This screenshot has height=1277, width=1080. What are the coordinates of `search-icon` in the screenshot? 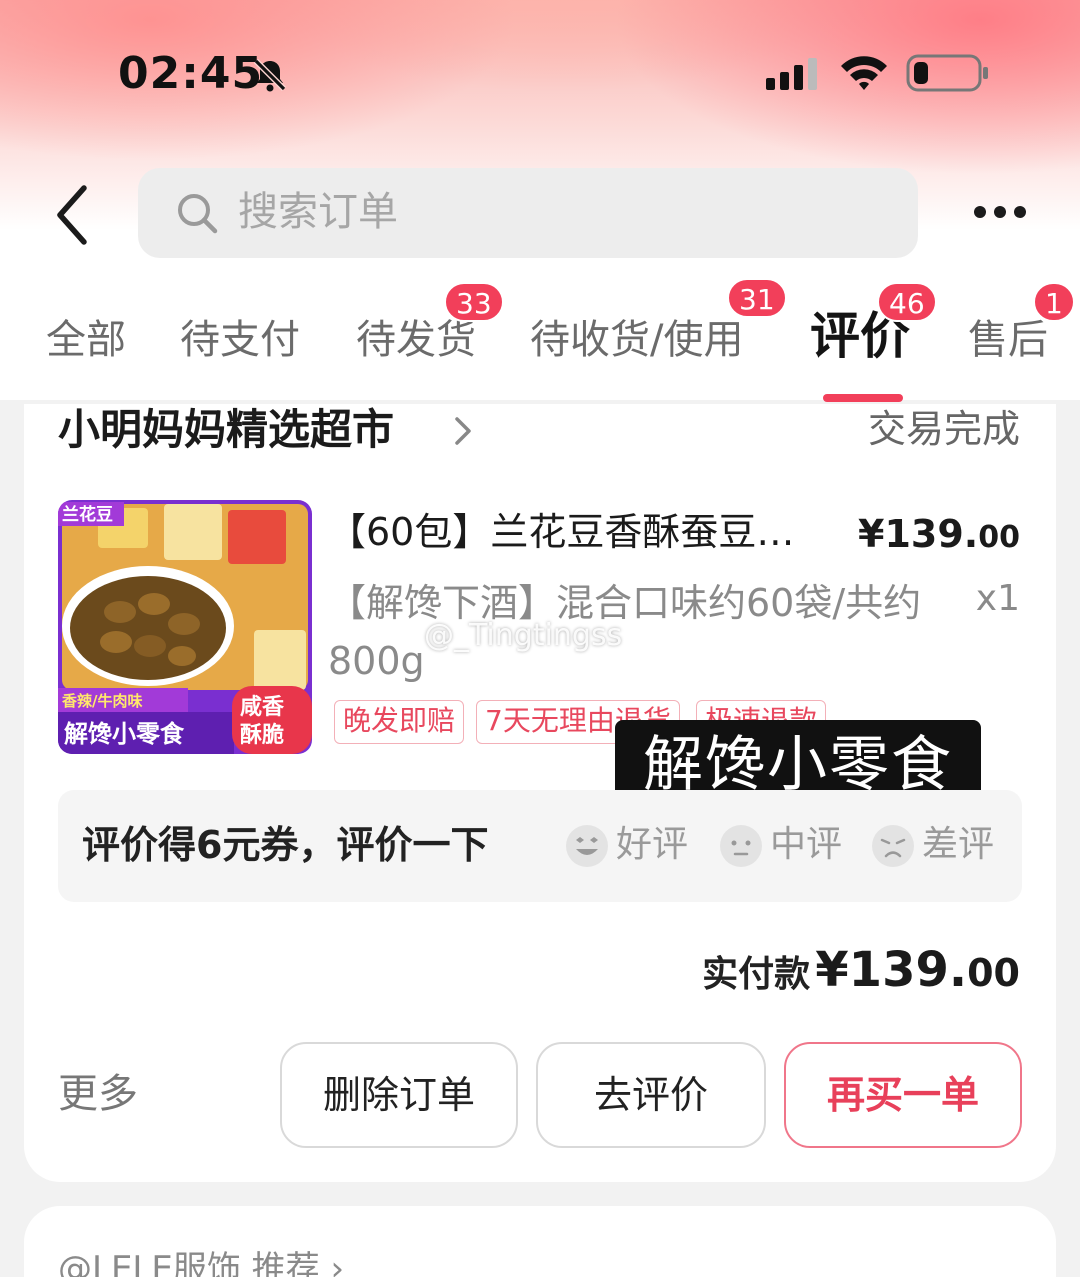 It's located at (198, 214).